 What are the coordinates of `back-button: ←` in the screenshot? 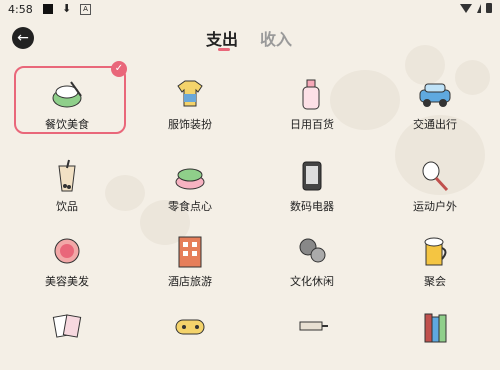 It's located at (23, 38).